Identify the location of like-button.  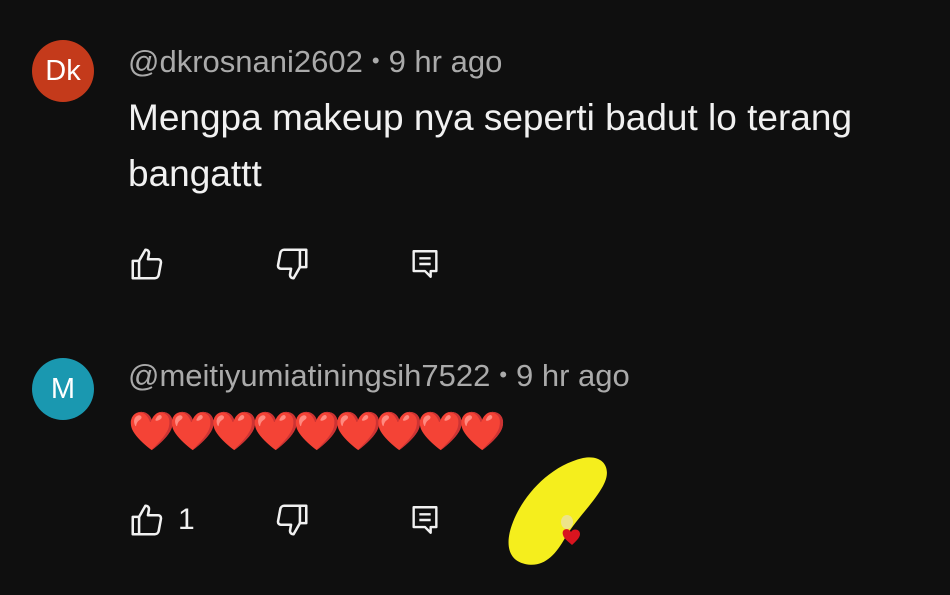
(153, 264).